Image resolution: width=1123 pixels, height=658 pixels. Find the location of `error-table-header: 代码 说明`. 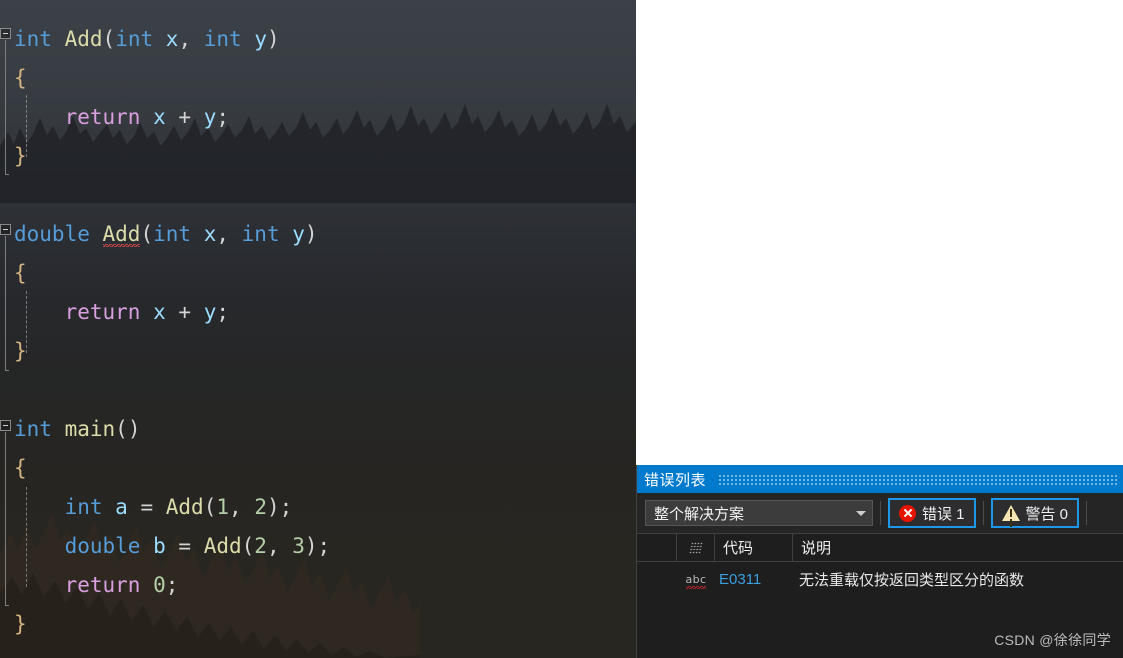

error-table-header: 代码 说明 is located at coordinates (880, 548).